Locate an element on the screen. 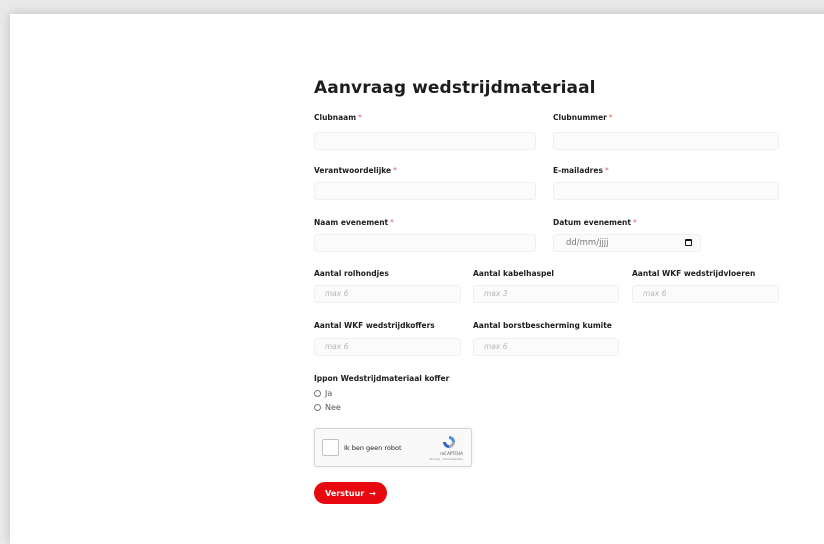 This screenshot has height=544, width=824. borstbescherming-label: Aantal borstbescherming kumite is located at coordinates (542, 325).